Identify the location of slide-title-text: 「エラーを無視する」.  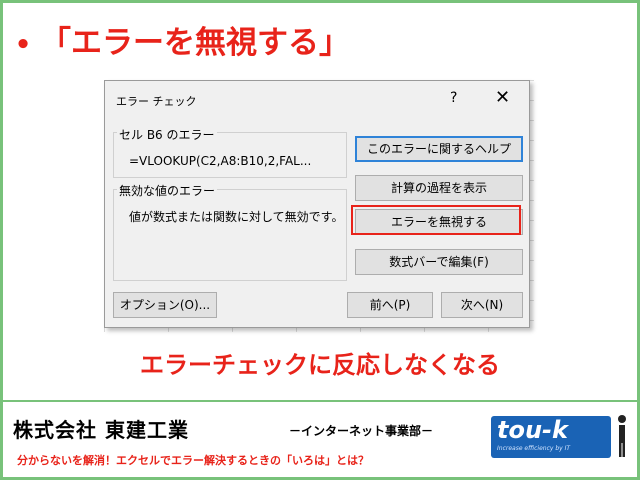
(195, 43).